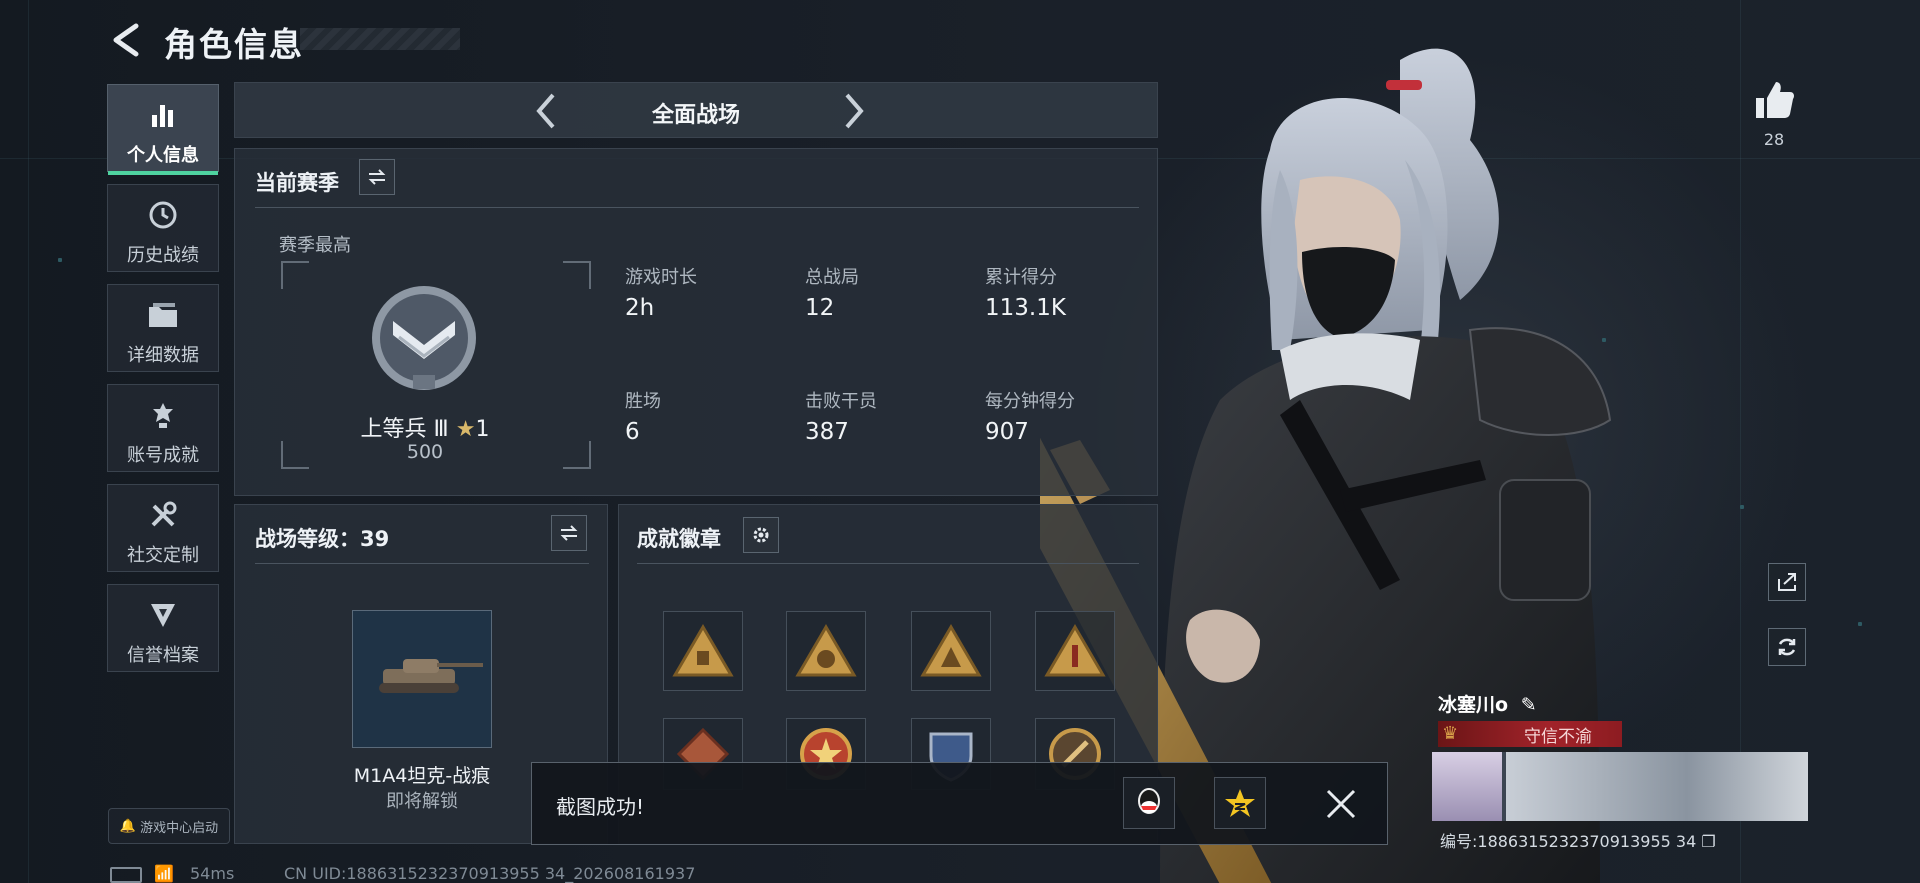 The image size is (1920, 883). What do you see at coordinates (959, 803) in the screenshot?
I see `screenshot-toast: 截图成功!` at bounding box center [959, 803].